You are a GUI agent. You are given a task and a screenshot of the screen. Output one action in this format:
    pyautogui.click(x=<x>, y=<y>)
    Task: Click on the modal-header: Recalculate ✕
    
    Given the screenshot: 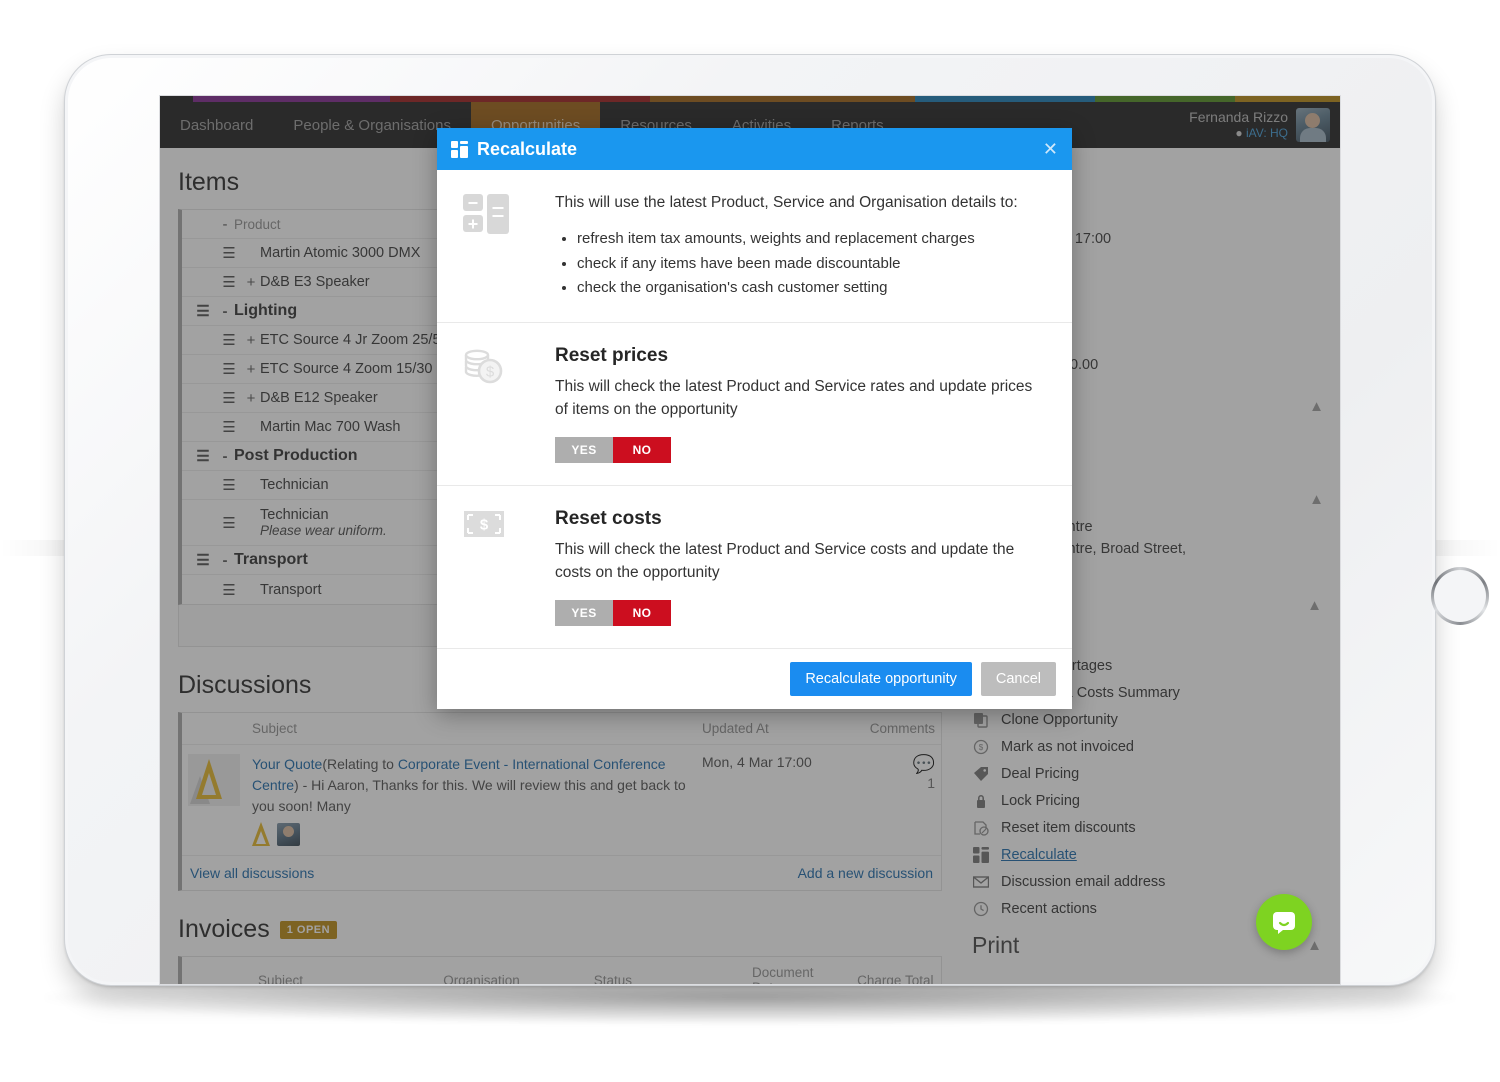 What is the action you would take?
    pyautogui.click(x=754, y=149)
    